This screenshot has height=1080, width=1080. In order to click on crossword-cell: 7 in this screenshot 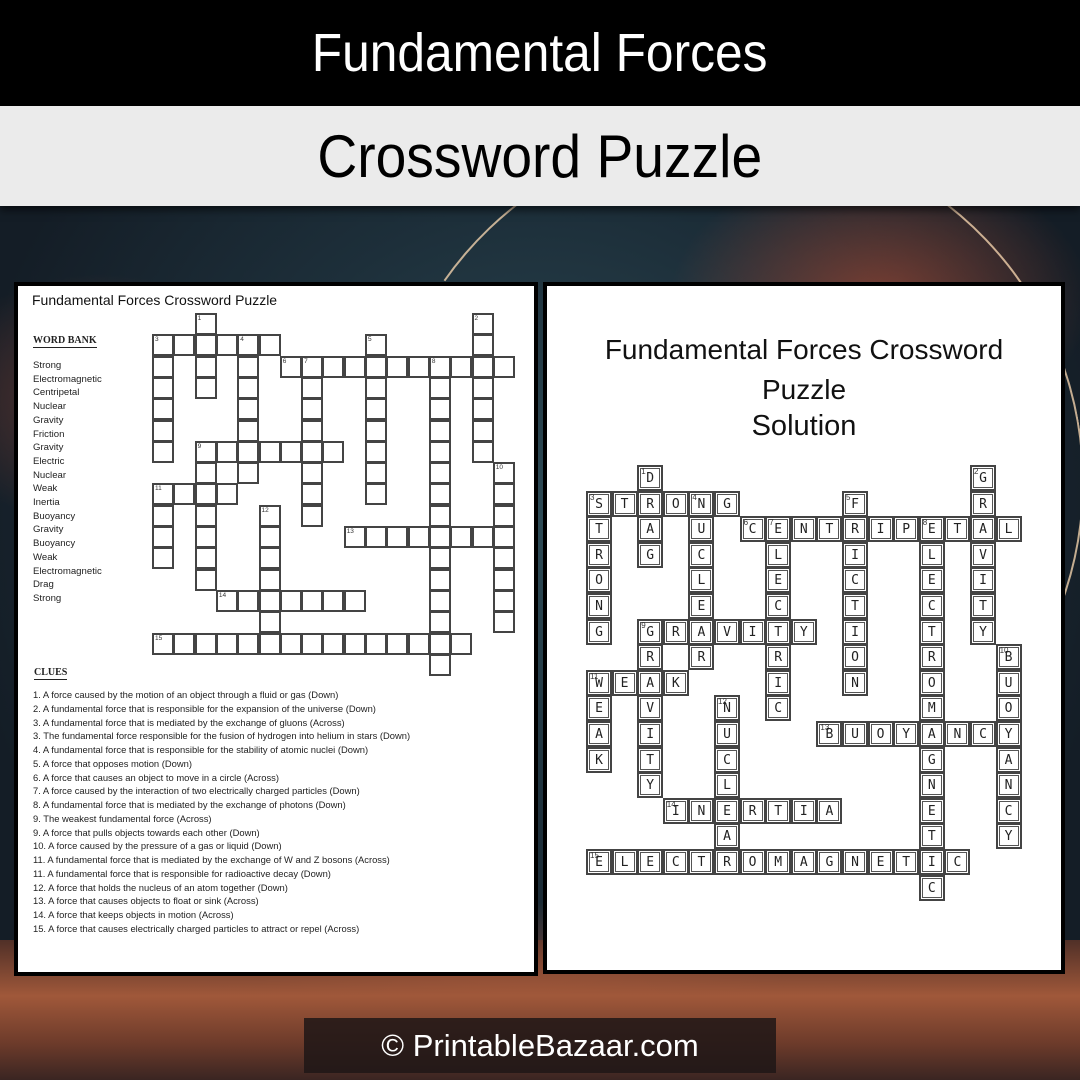, I will do `click(312, 366)`.